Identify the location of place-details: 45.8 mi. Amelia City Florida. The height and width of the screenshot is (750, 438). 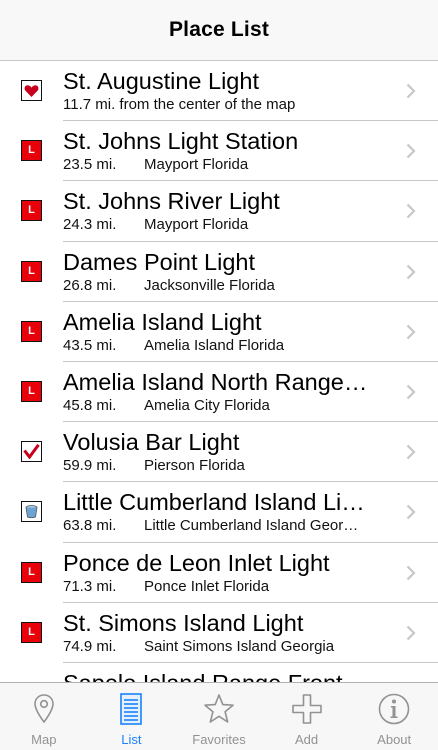
(228, 406).